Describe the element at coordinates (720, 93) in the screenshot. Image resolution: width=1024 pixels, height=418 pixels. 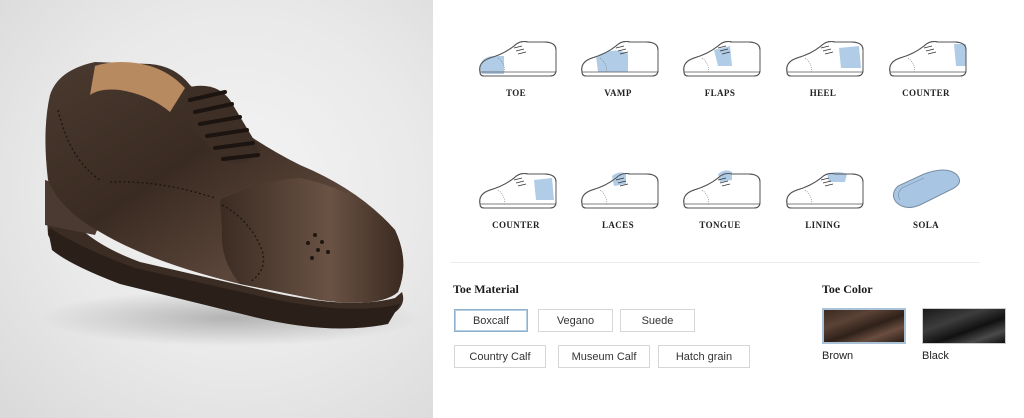
I see `part-label: FLAPS` at that location.